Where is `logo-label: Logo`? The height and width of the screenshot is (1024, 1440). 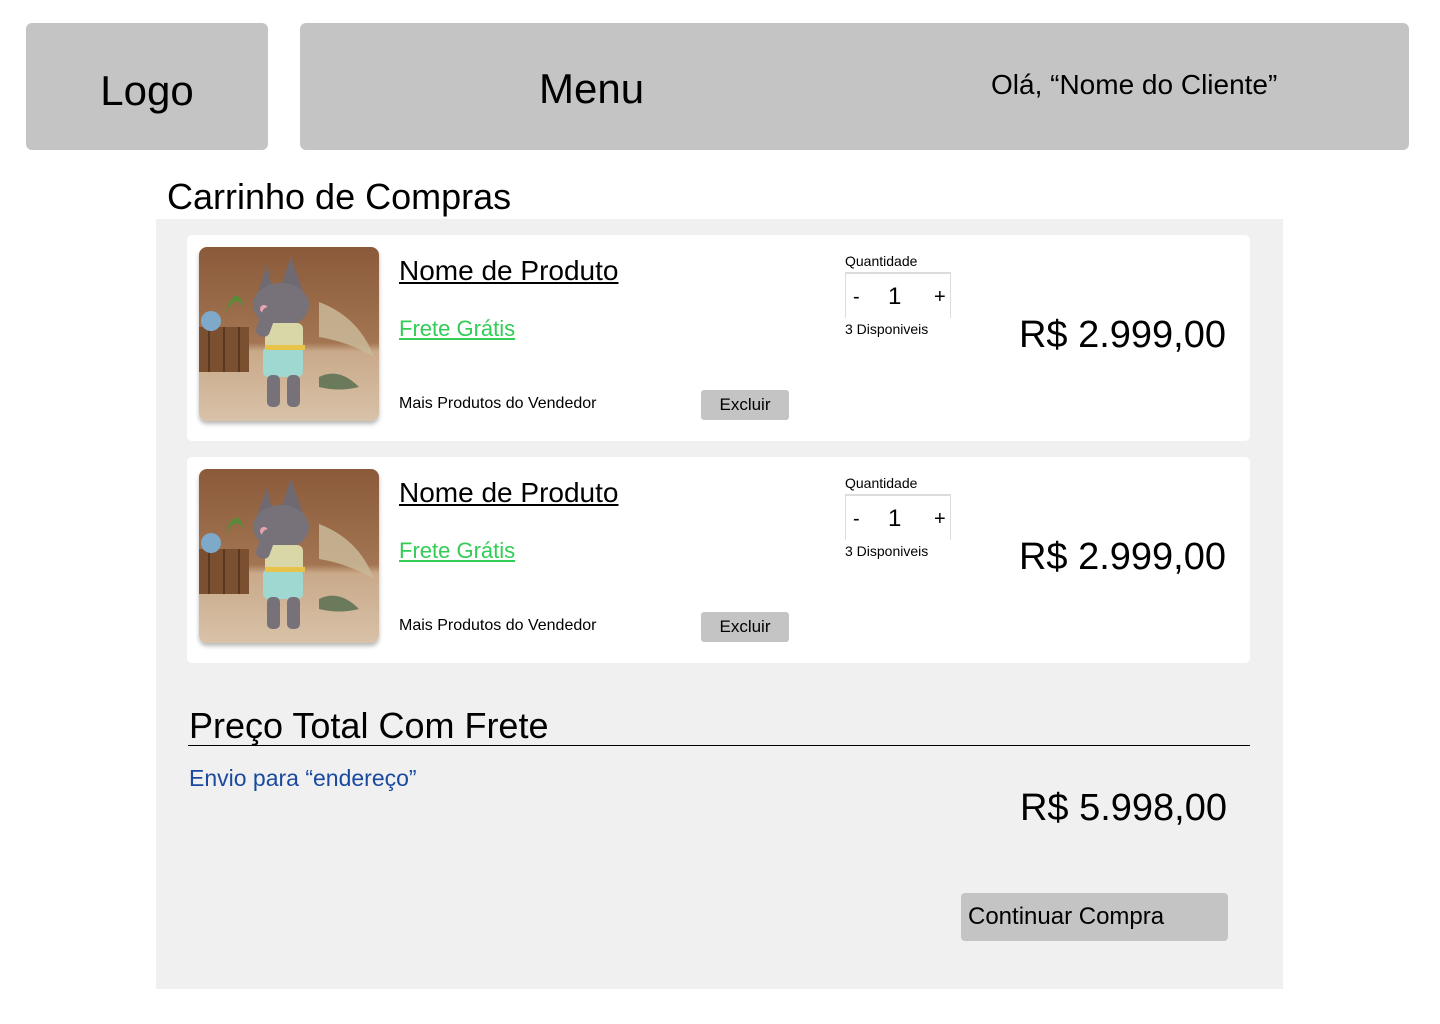 logo-label: Logo is located at coordinates (147, 90).